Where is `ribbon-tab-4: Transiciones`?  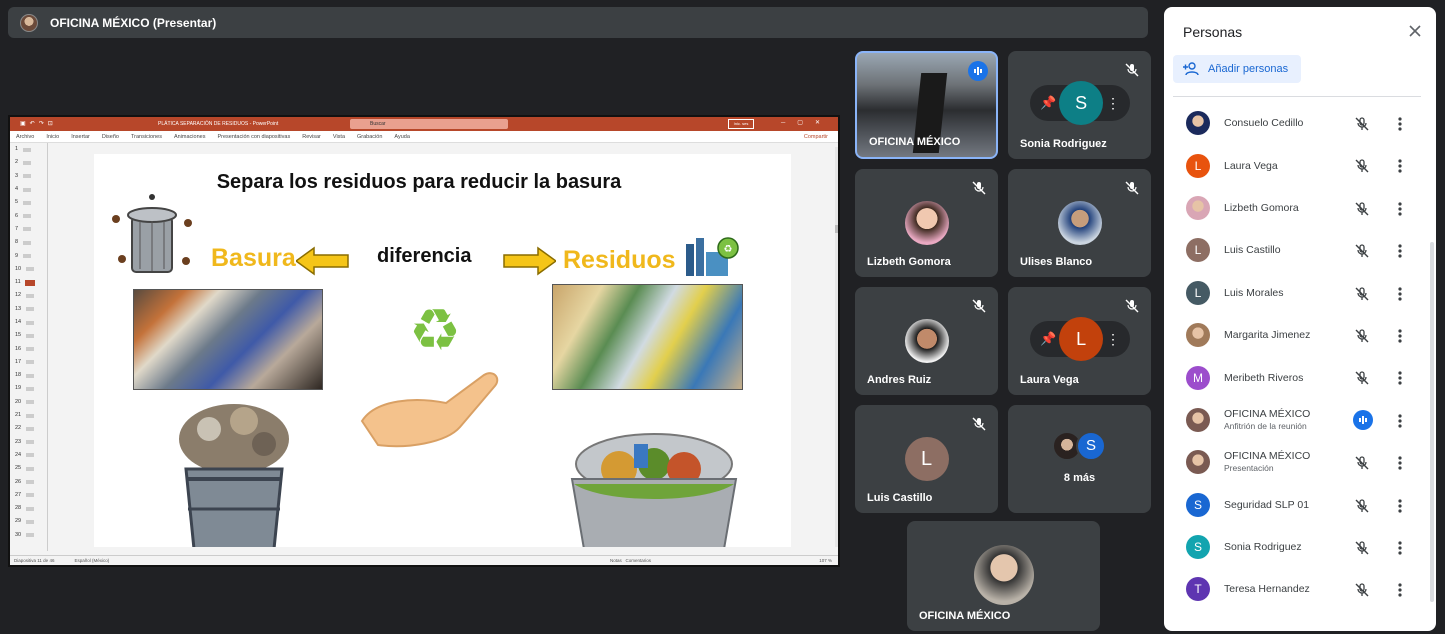
ribbon-tab-4: Transiciones is located at coordinates (146, 137).